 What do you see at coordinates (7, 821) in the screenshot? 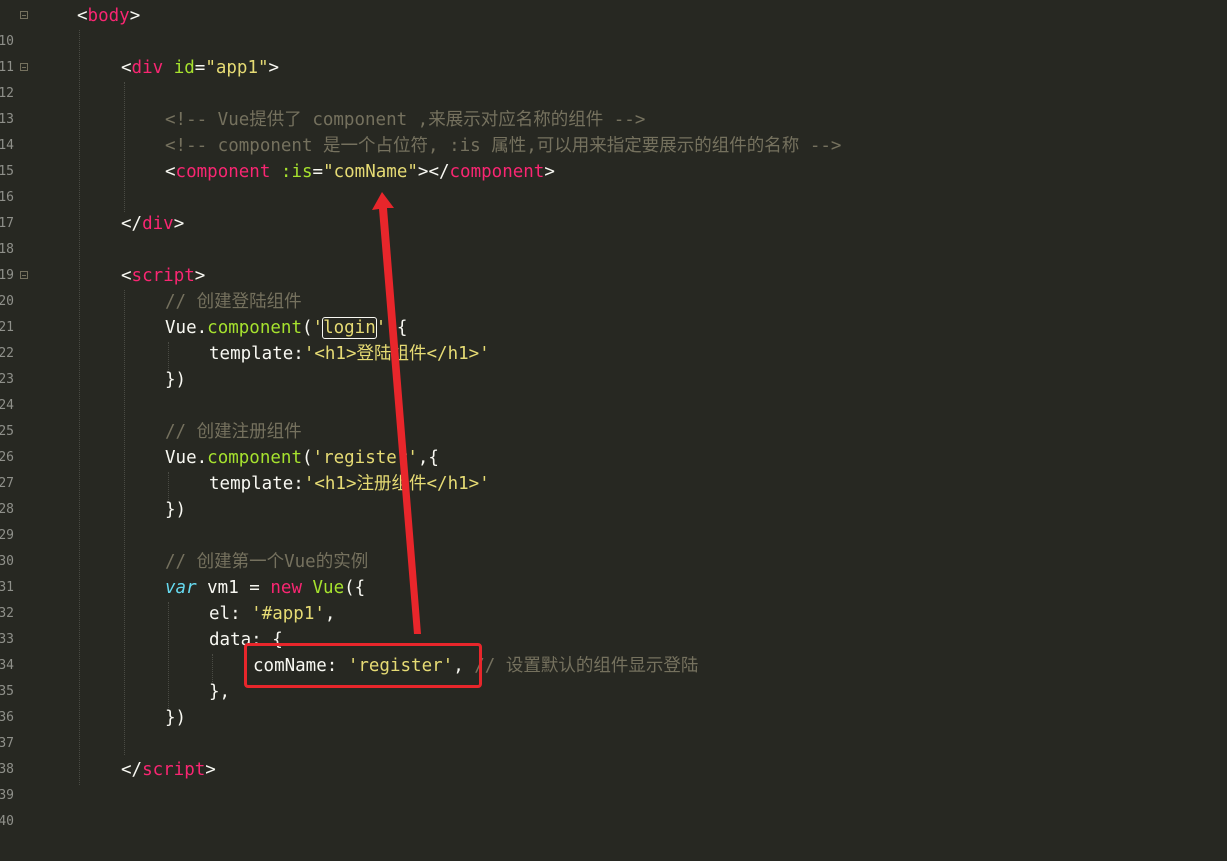
I see `line-number: 40` at bounding box center [7, 821].